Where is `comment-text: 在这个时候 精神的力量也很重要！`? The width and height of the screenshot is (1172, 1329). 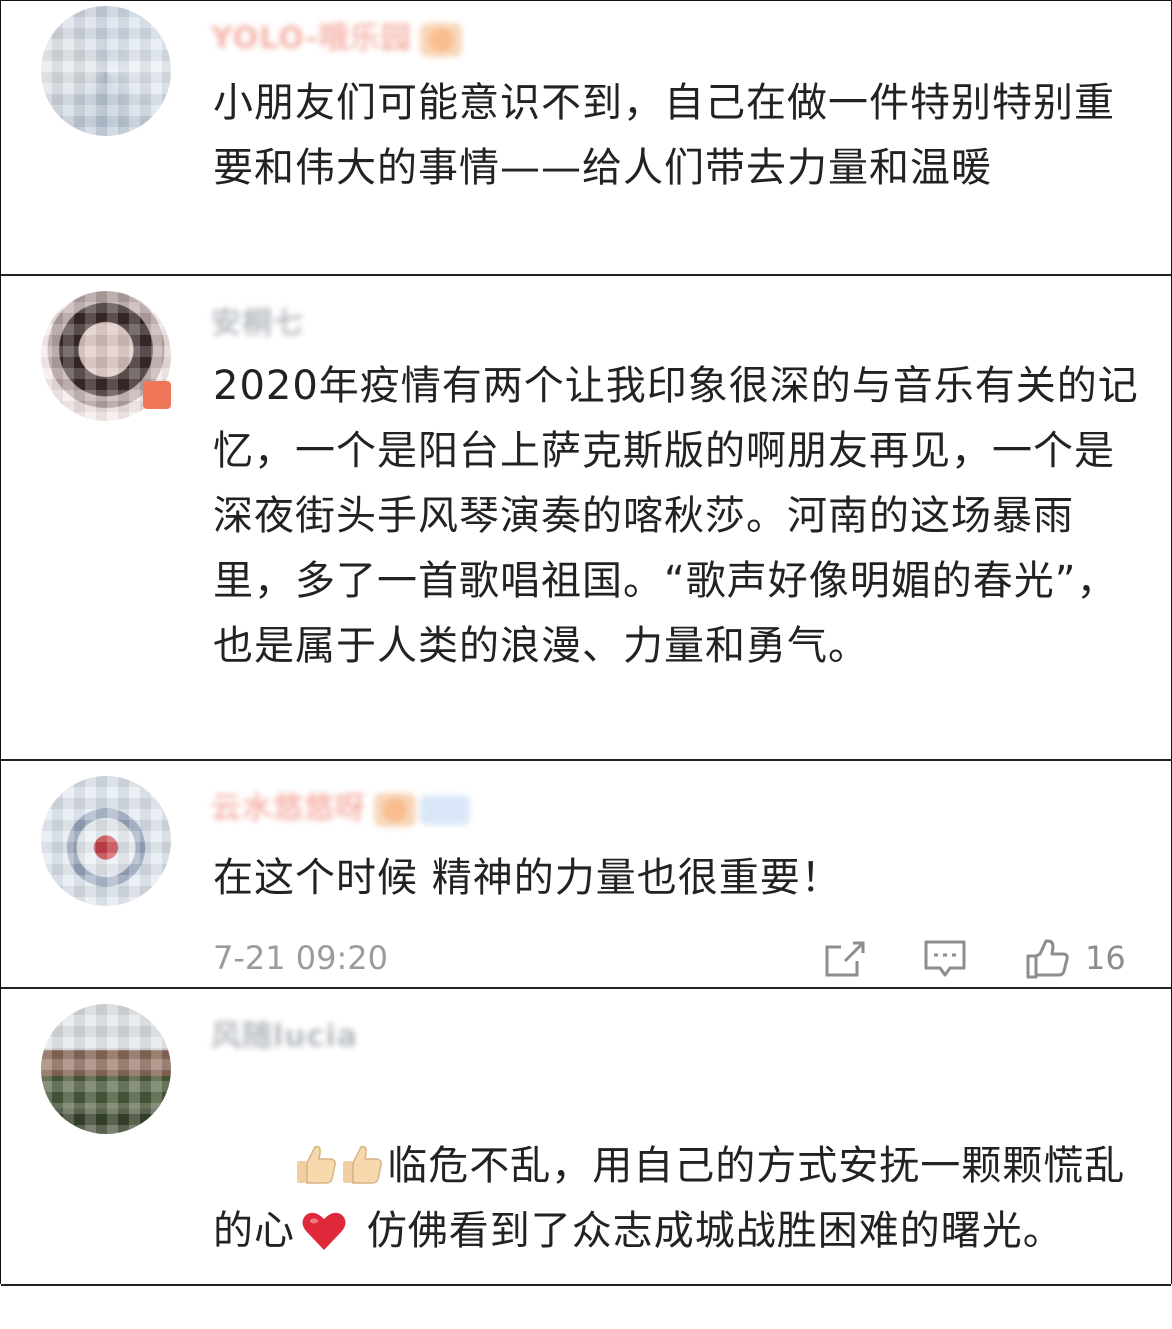 comment-text: 在这个时候 精神的力量也很重要！ is located at coordinates (527, 878).